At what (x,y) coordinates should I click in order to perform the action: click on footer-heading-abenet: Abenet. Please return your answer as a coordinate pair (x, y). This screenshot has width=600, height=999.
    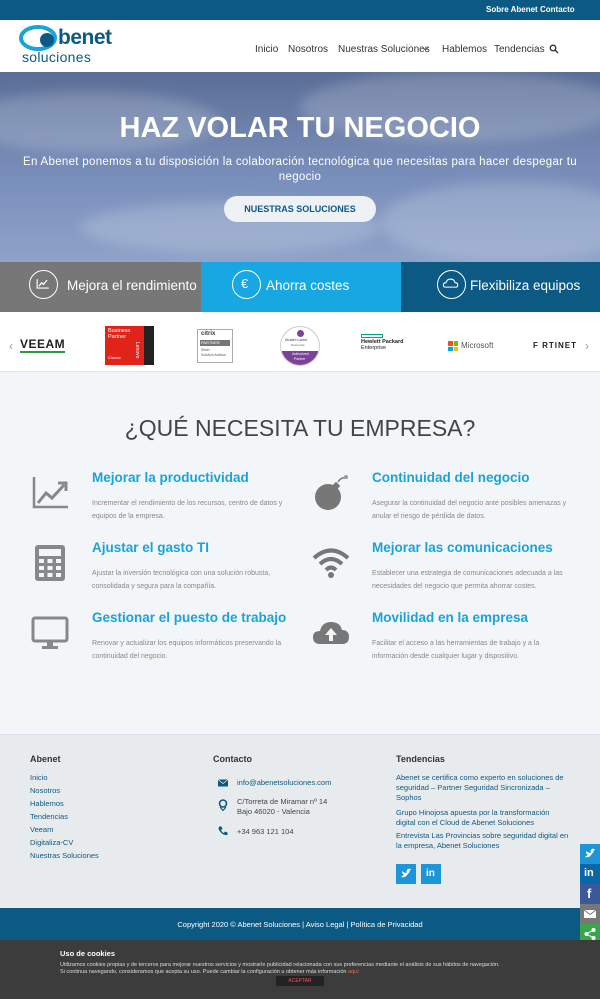
    Looking at the image, I should click on (45, 759).